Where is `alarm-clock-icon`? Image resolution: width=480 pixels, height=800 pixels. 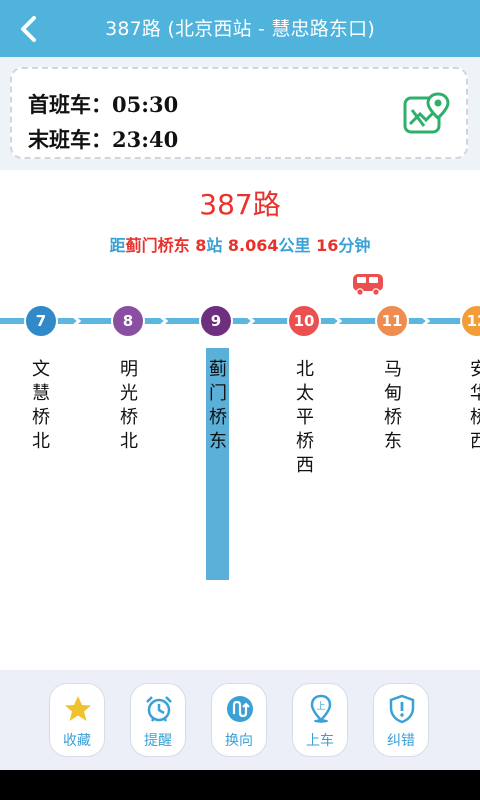
alarm-clock-icon is located at coordinates (159, 709).